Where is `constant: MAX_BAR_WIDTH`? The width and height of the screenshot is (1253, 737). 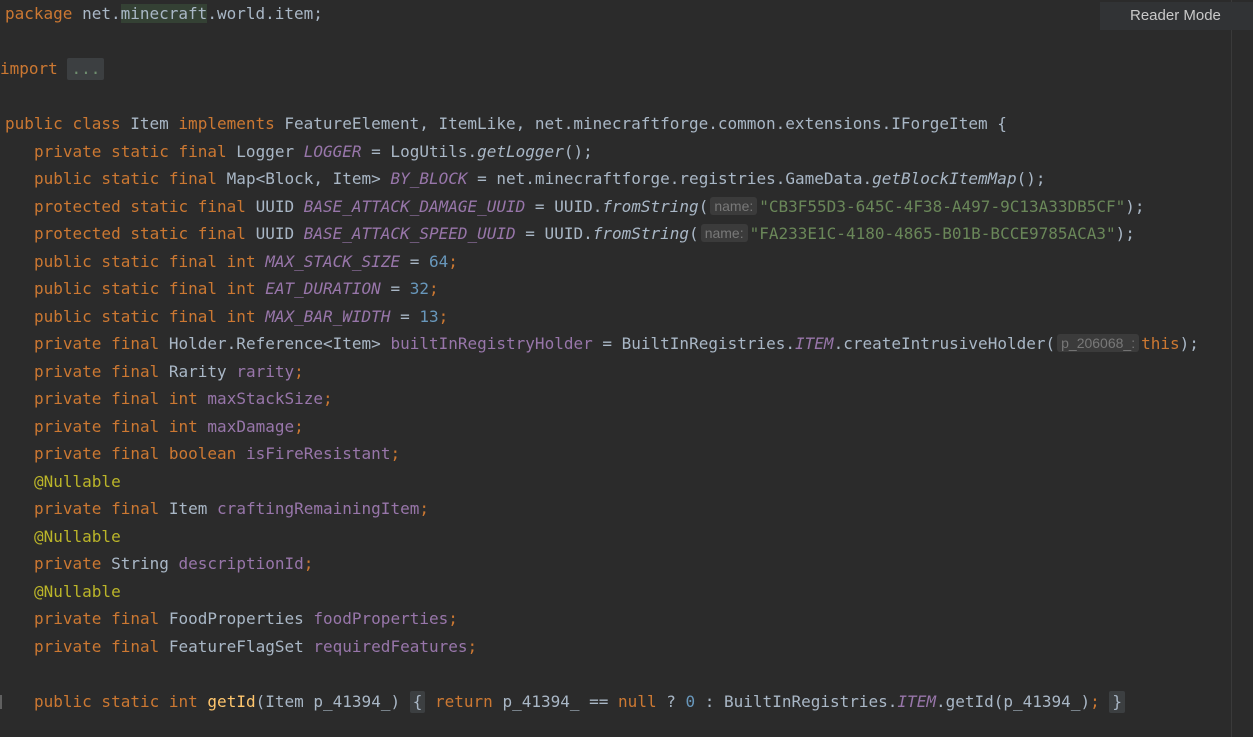 constant: MAX_BAR_WIDTH is located at coordinates (328, 316).